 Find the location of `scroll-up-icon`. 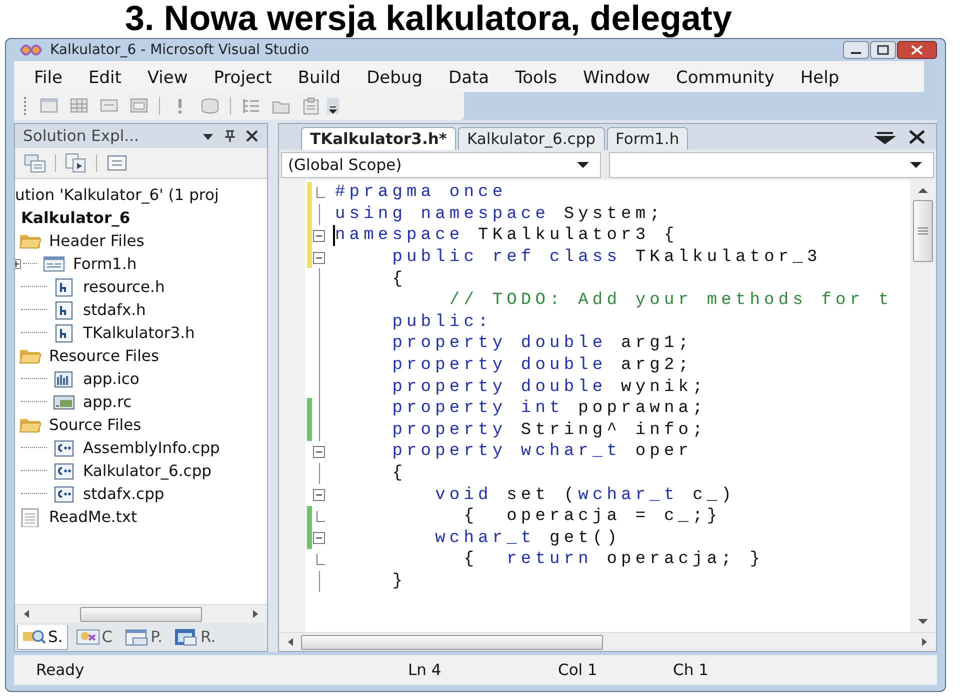

scroll-up-icon is located at coordinates (923, 190).